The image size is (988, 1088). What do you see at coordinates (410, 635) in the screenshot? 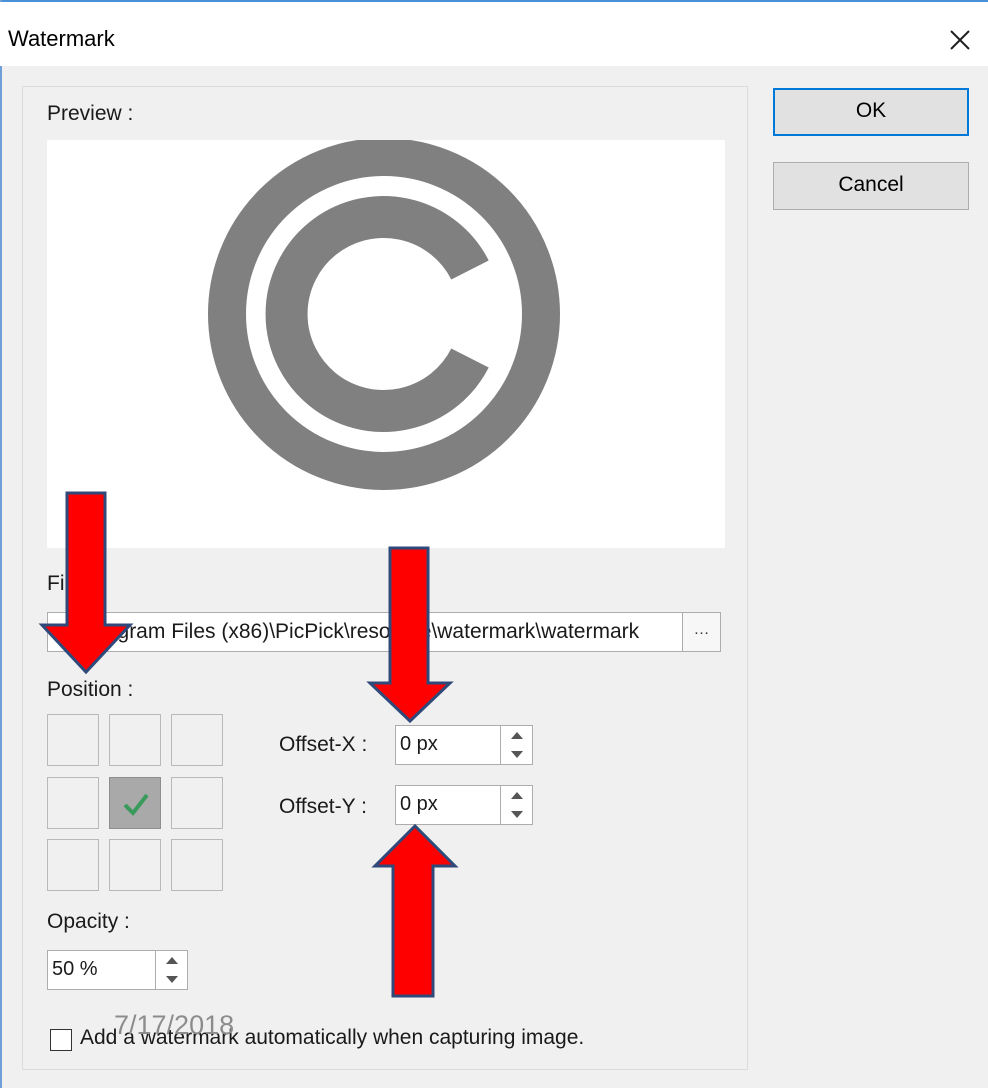
I see `arrow-down-offset-x` at bounding box center [410, 635].